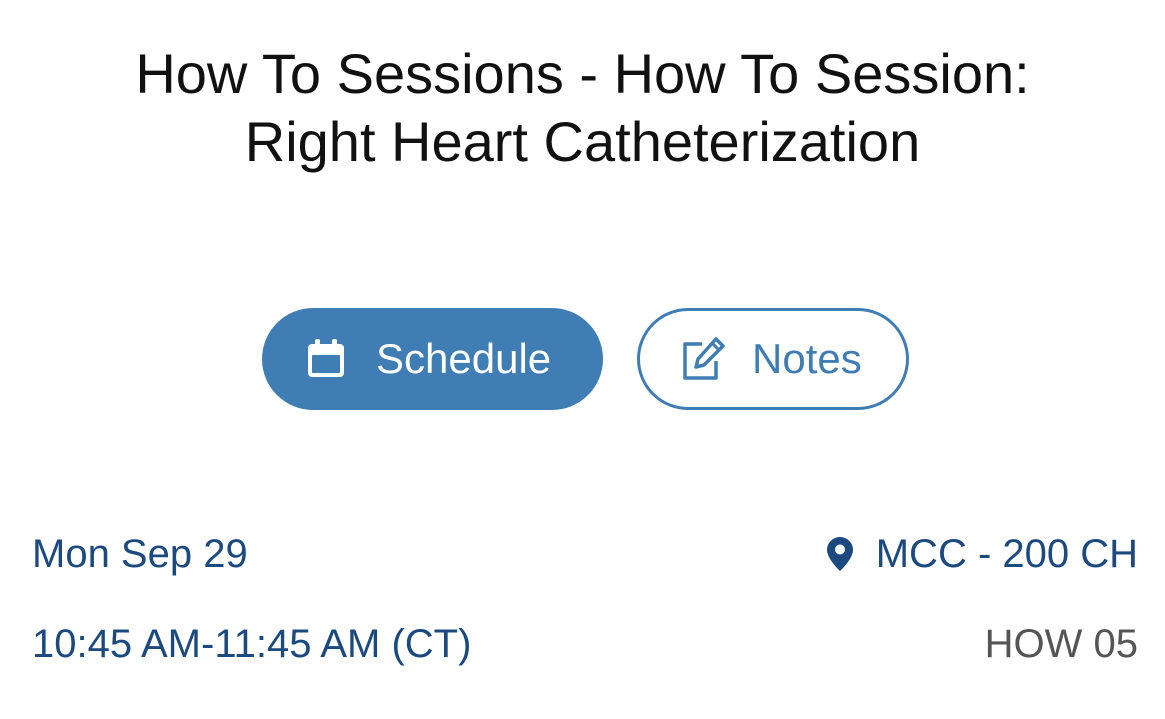 The width and height of the screenshot is (1165, 719). I want to click on session-code: HOW 05, so click(1061, 644).